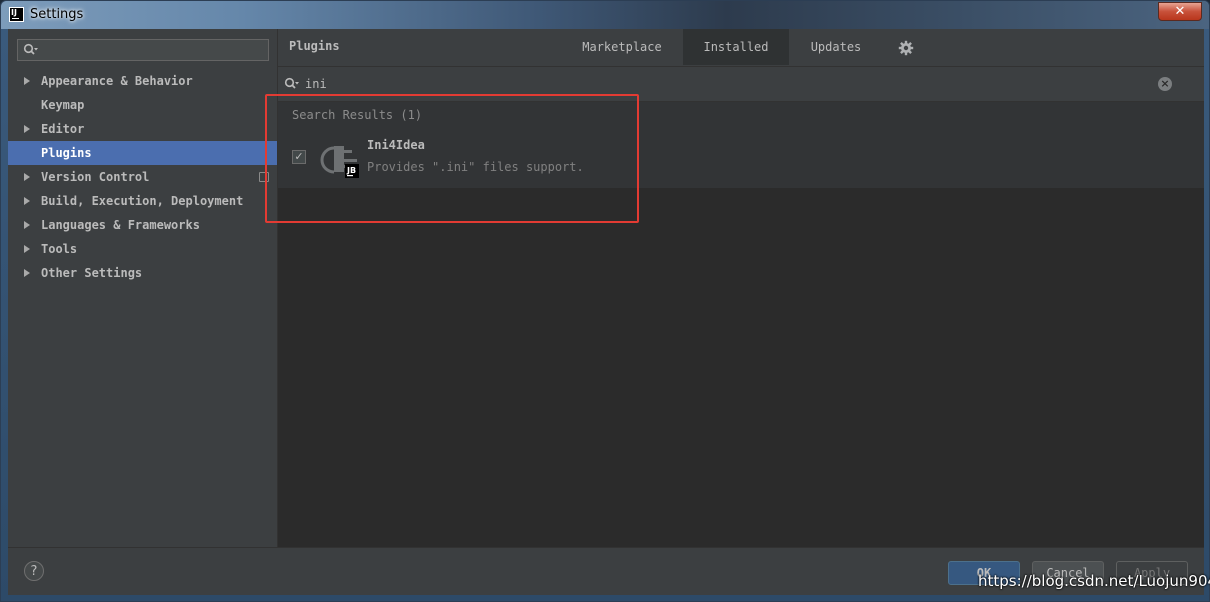 The height and width of the screenshot is (602, 1210). What do you see at coordinates (120, 225) in the screenshot?
I see `sidebar-item-label: Languages & Frameworks` at bounding box center [120, 225].